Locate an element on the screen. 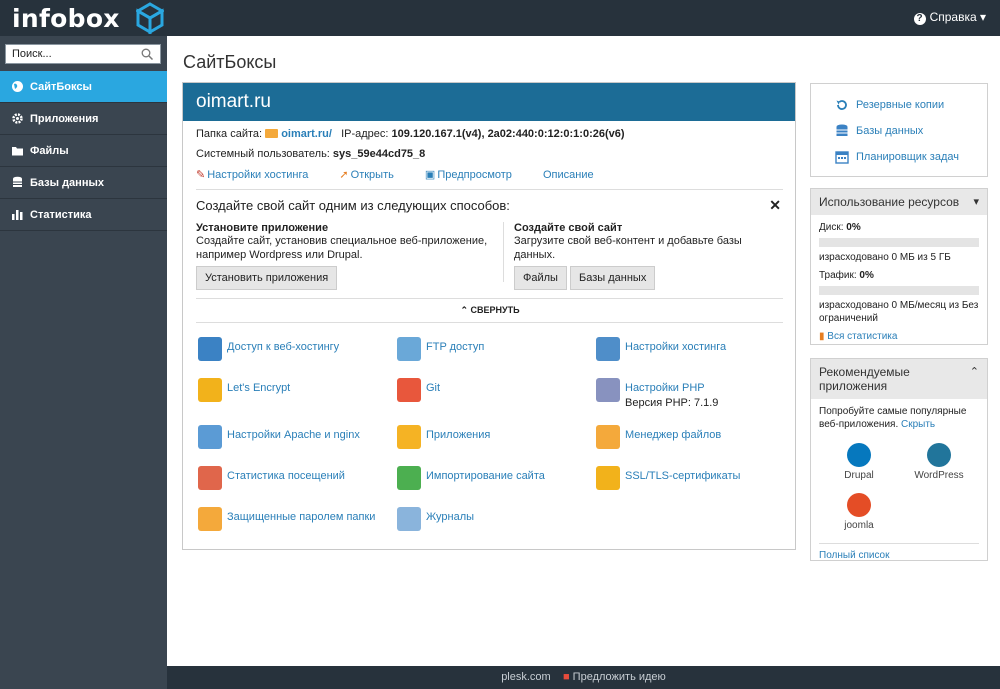 This screenshot has width=1000, height=689. preview-icon: ▣ is located at coordinates (430, 175).